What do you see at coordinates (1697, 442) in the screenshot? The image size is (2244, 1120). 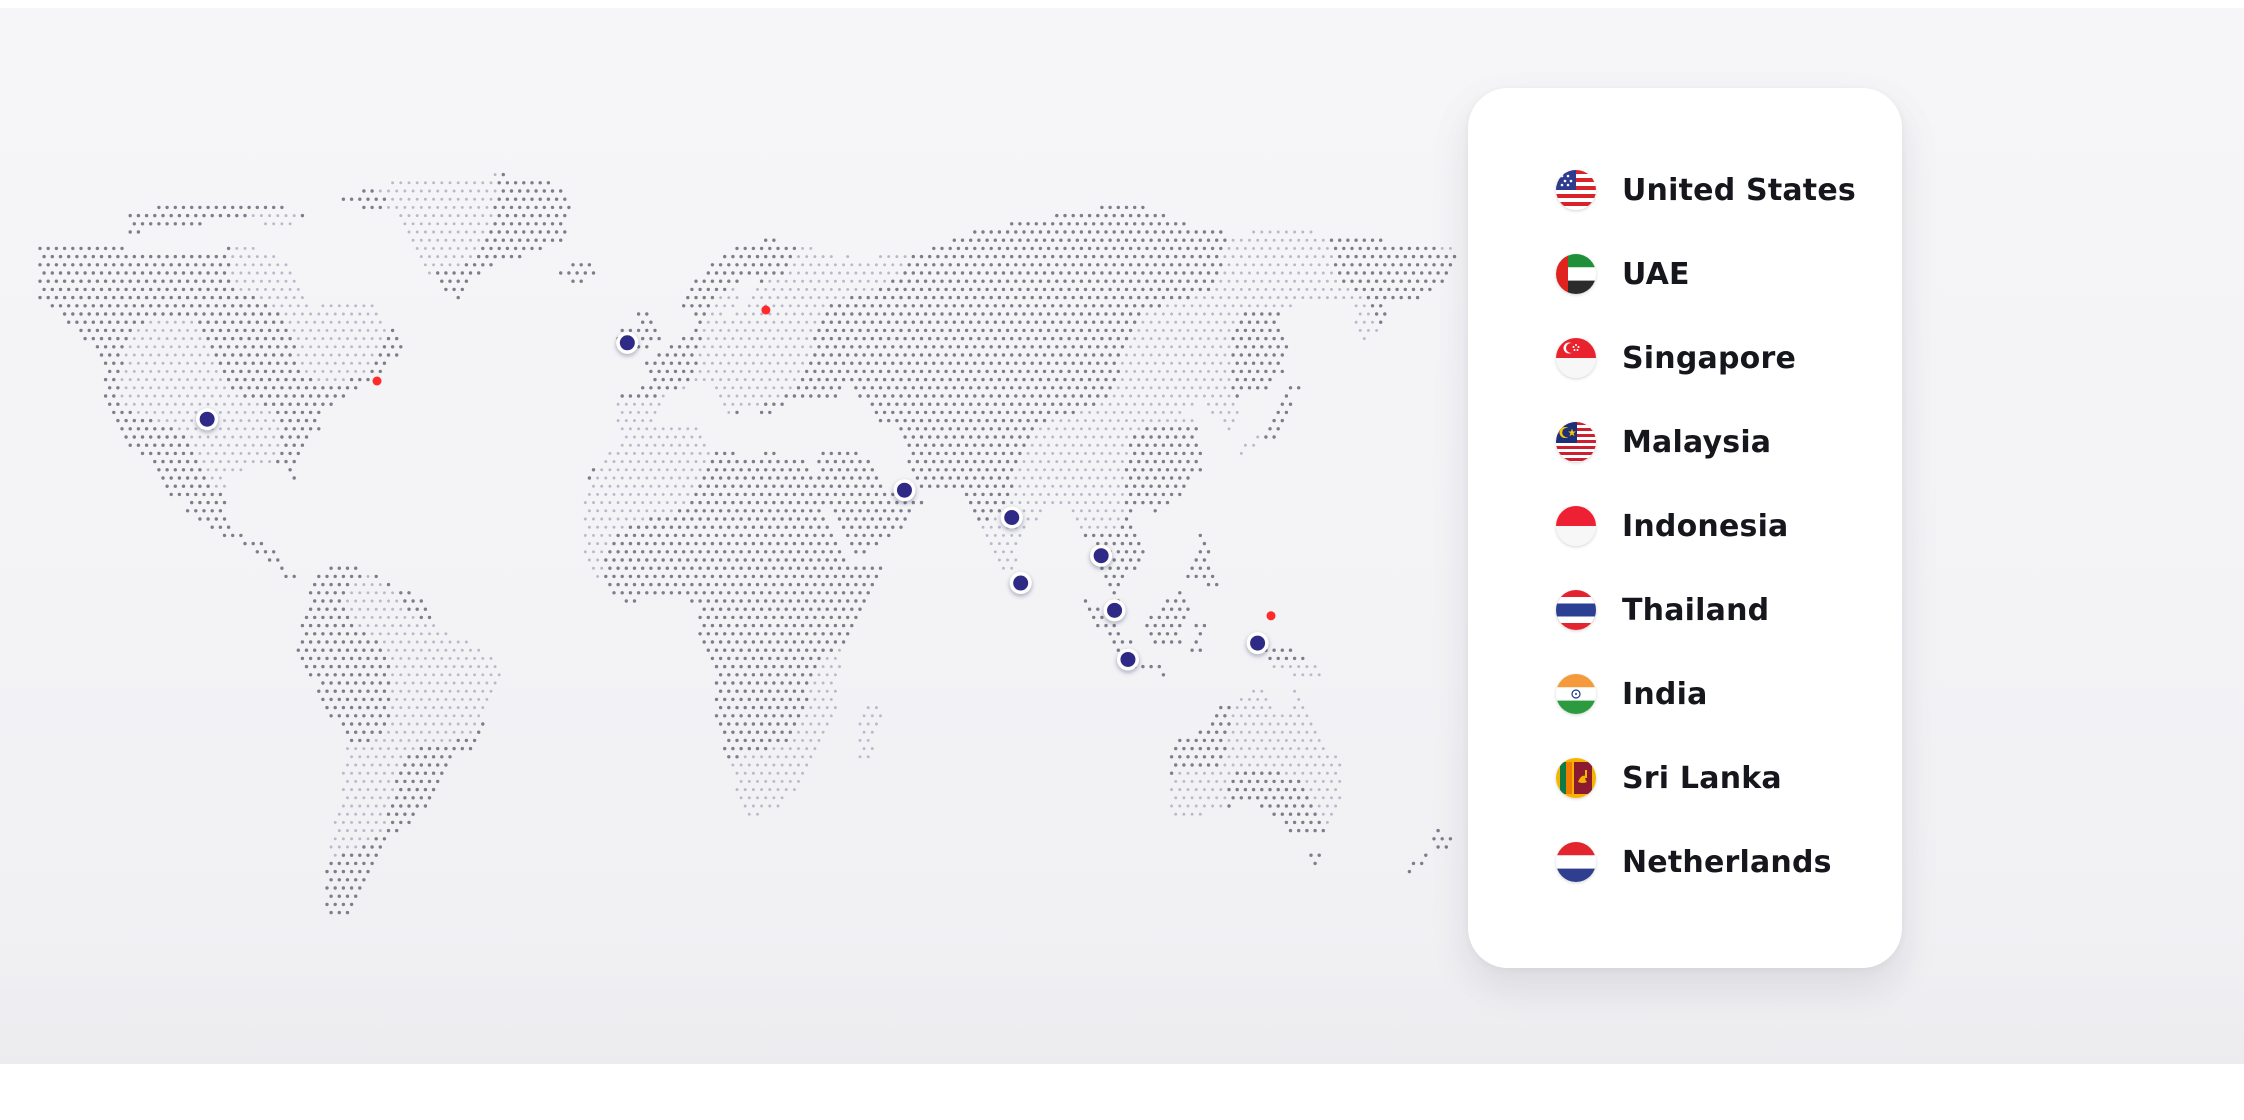 I see `legend-label: Malaysia` at bounding box center [1697, 442].